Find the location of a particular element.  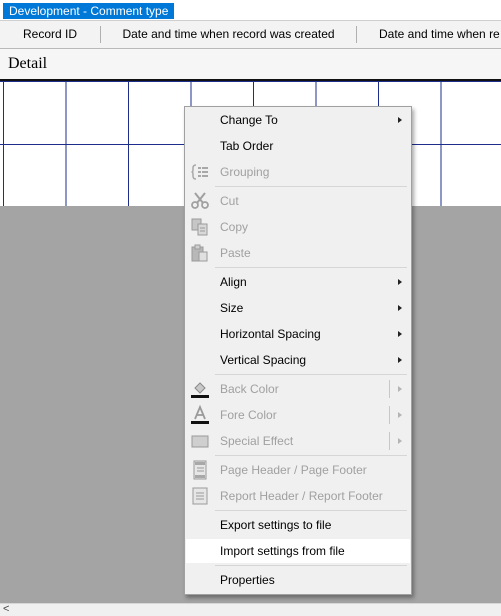

menu-item-vertical-spacing: Vertical Spacing is located at coordinates (298, 360).